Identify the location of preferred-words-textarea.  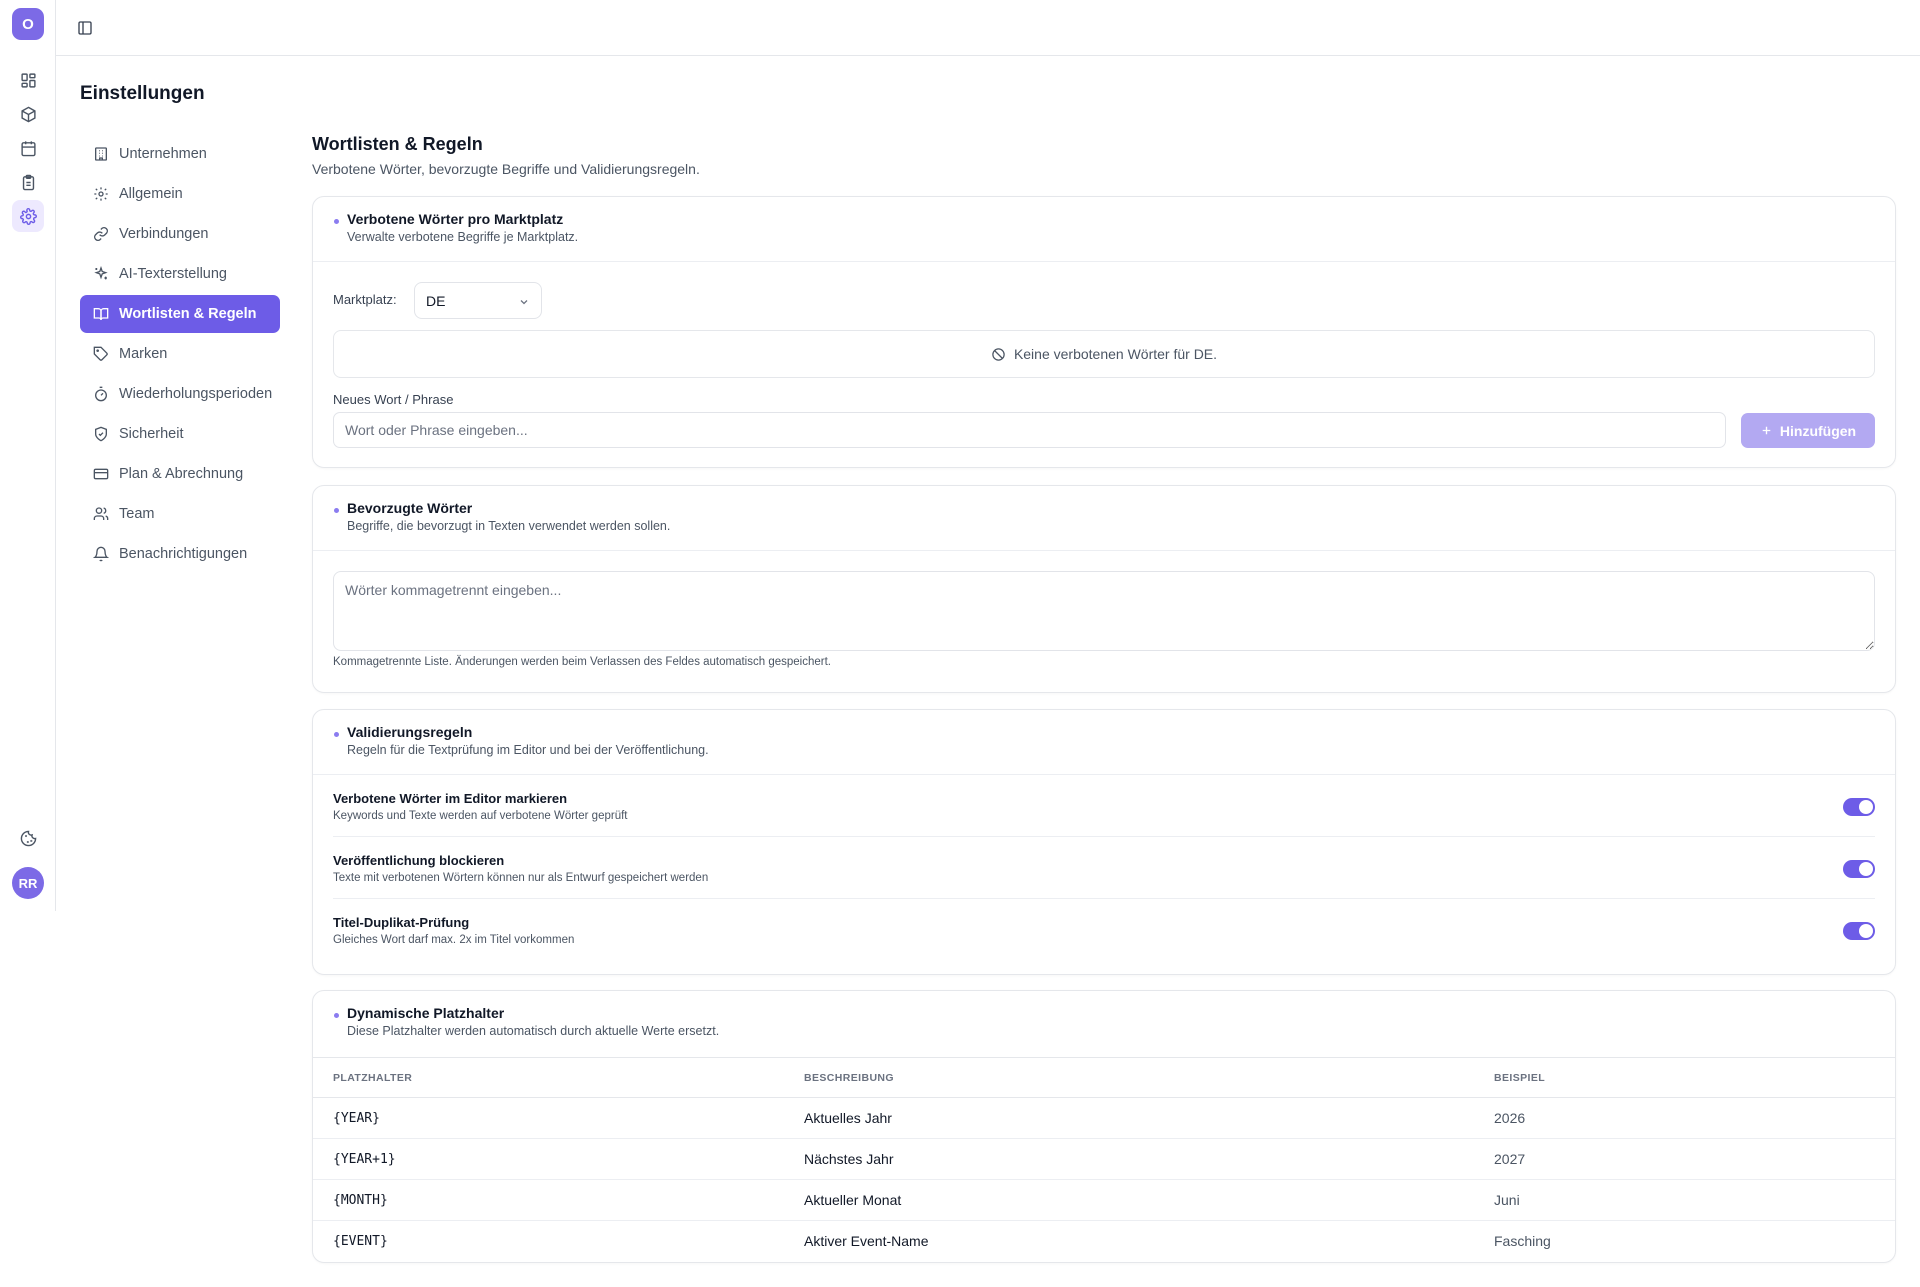
(1104, 611).